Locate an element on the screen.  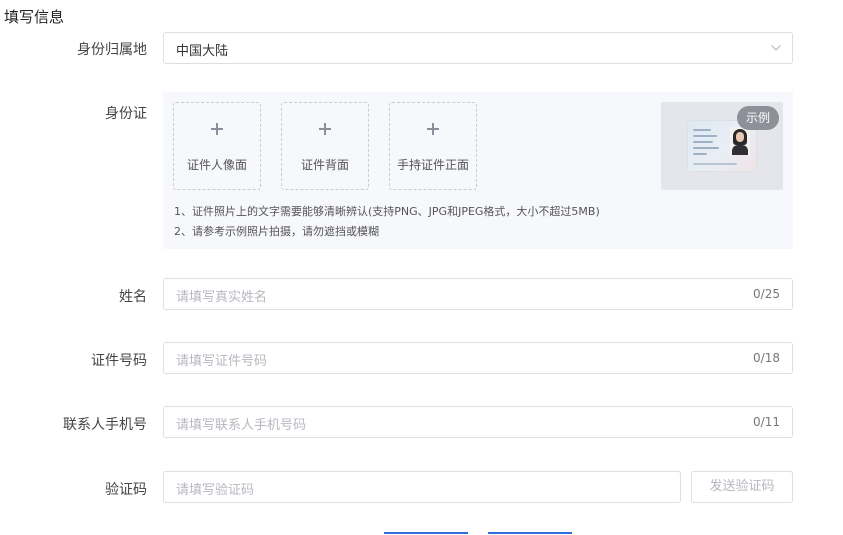
upload-id-back: 证件背面 is located at coordinates (325, 146).